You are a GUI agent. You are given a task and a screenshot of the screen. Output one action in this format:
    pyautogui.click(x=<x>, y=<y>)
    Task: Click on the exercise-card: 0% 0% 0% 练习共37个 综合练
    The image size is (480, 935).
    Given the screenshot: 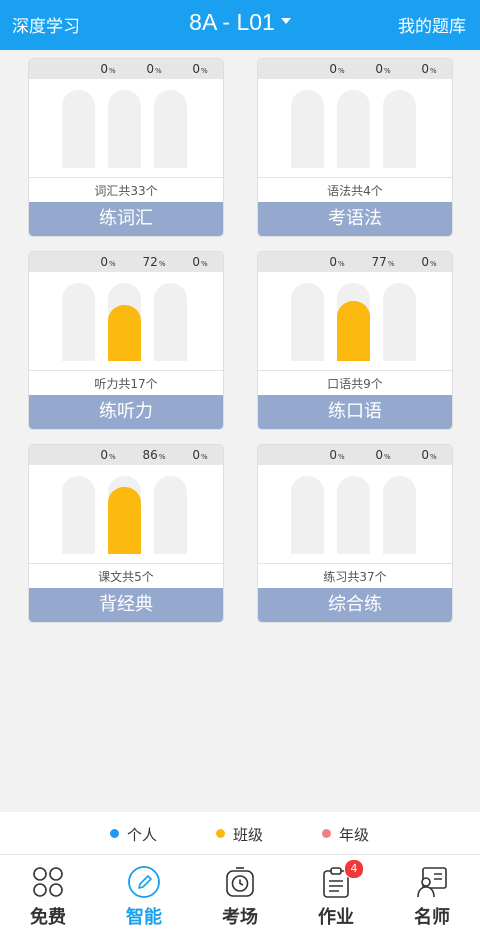 What is the action you would take?
    pyautogui.click(x=355, y=533)
    